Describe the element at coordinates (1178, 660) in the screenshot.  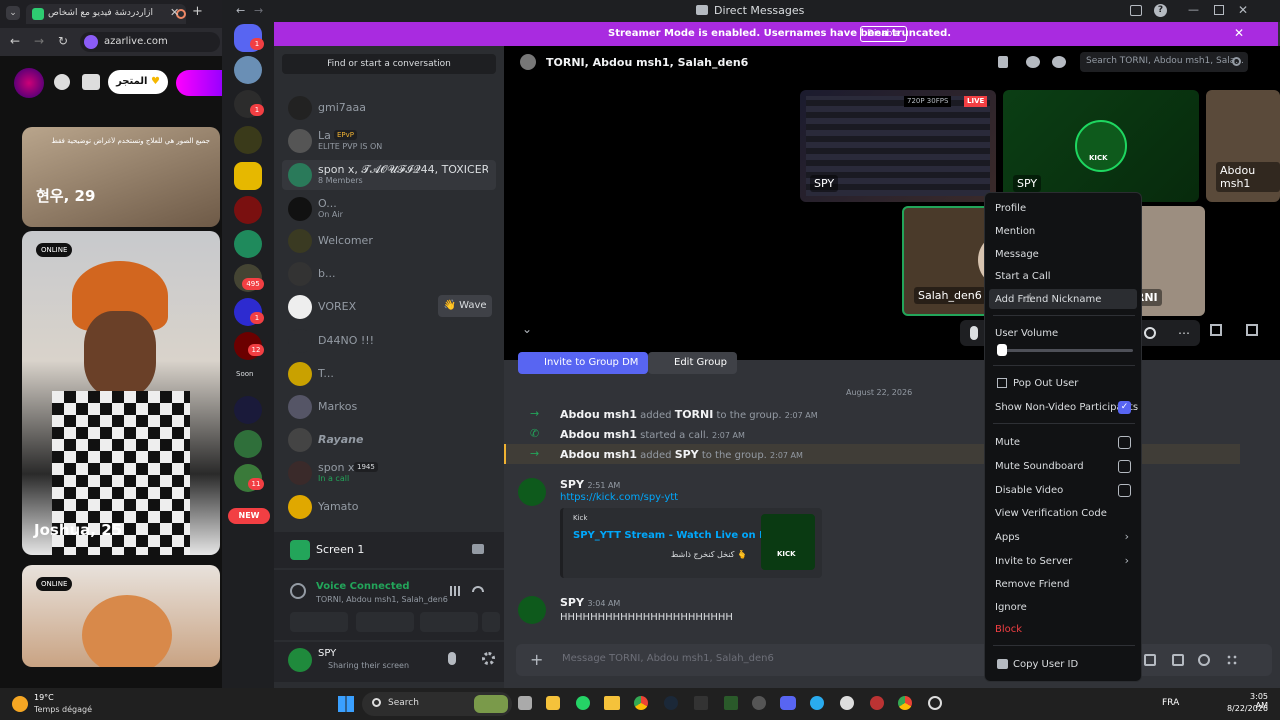
I see `sticker-icon` at that location.